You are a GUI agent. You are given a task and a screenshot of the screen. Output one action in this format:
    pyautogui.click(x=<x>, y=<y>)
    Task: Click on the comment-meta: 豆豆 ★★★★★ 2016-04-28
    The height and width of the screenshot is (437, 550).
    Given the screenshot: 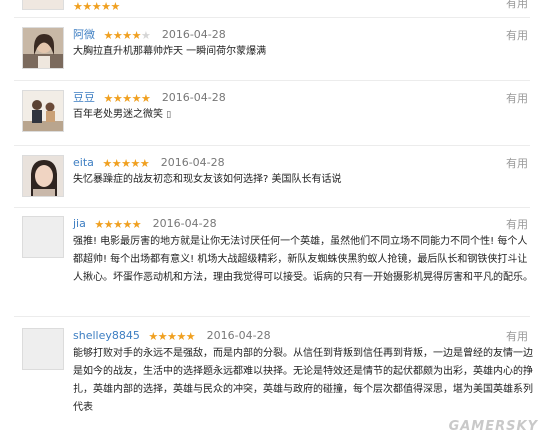 What is the action you would take?
    pyautogui.click(x=149, y=98)
    